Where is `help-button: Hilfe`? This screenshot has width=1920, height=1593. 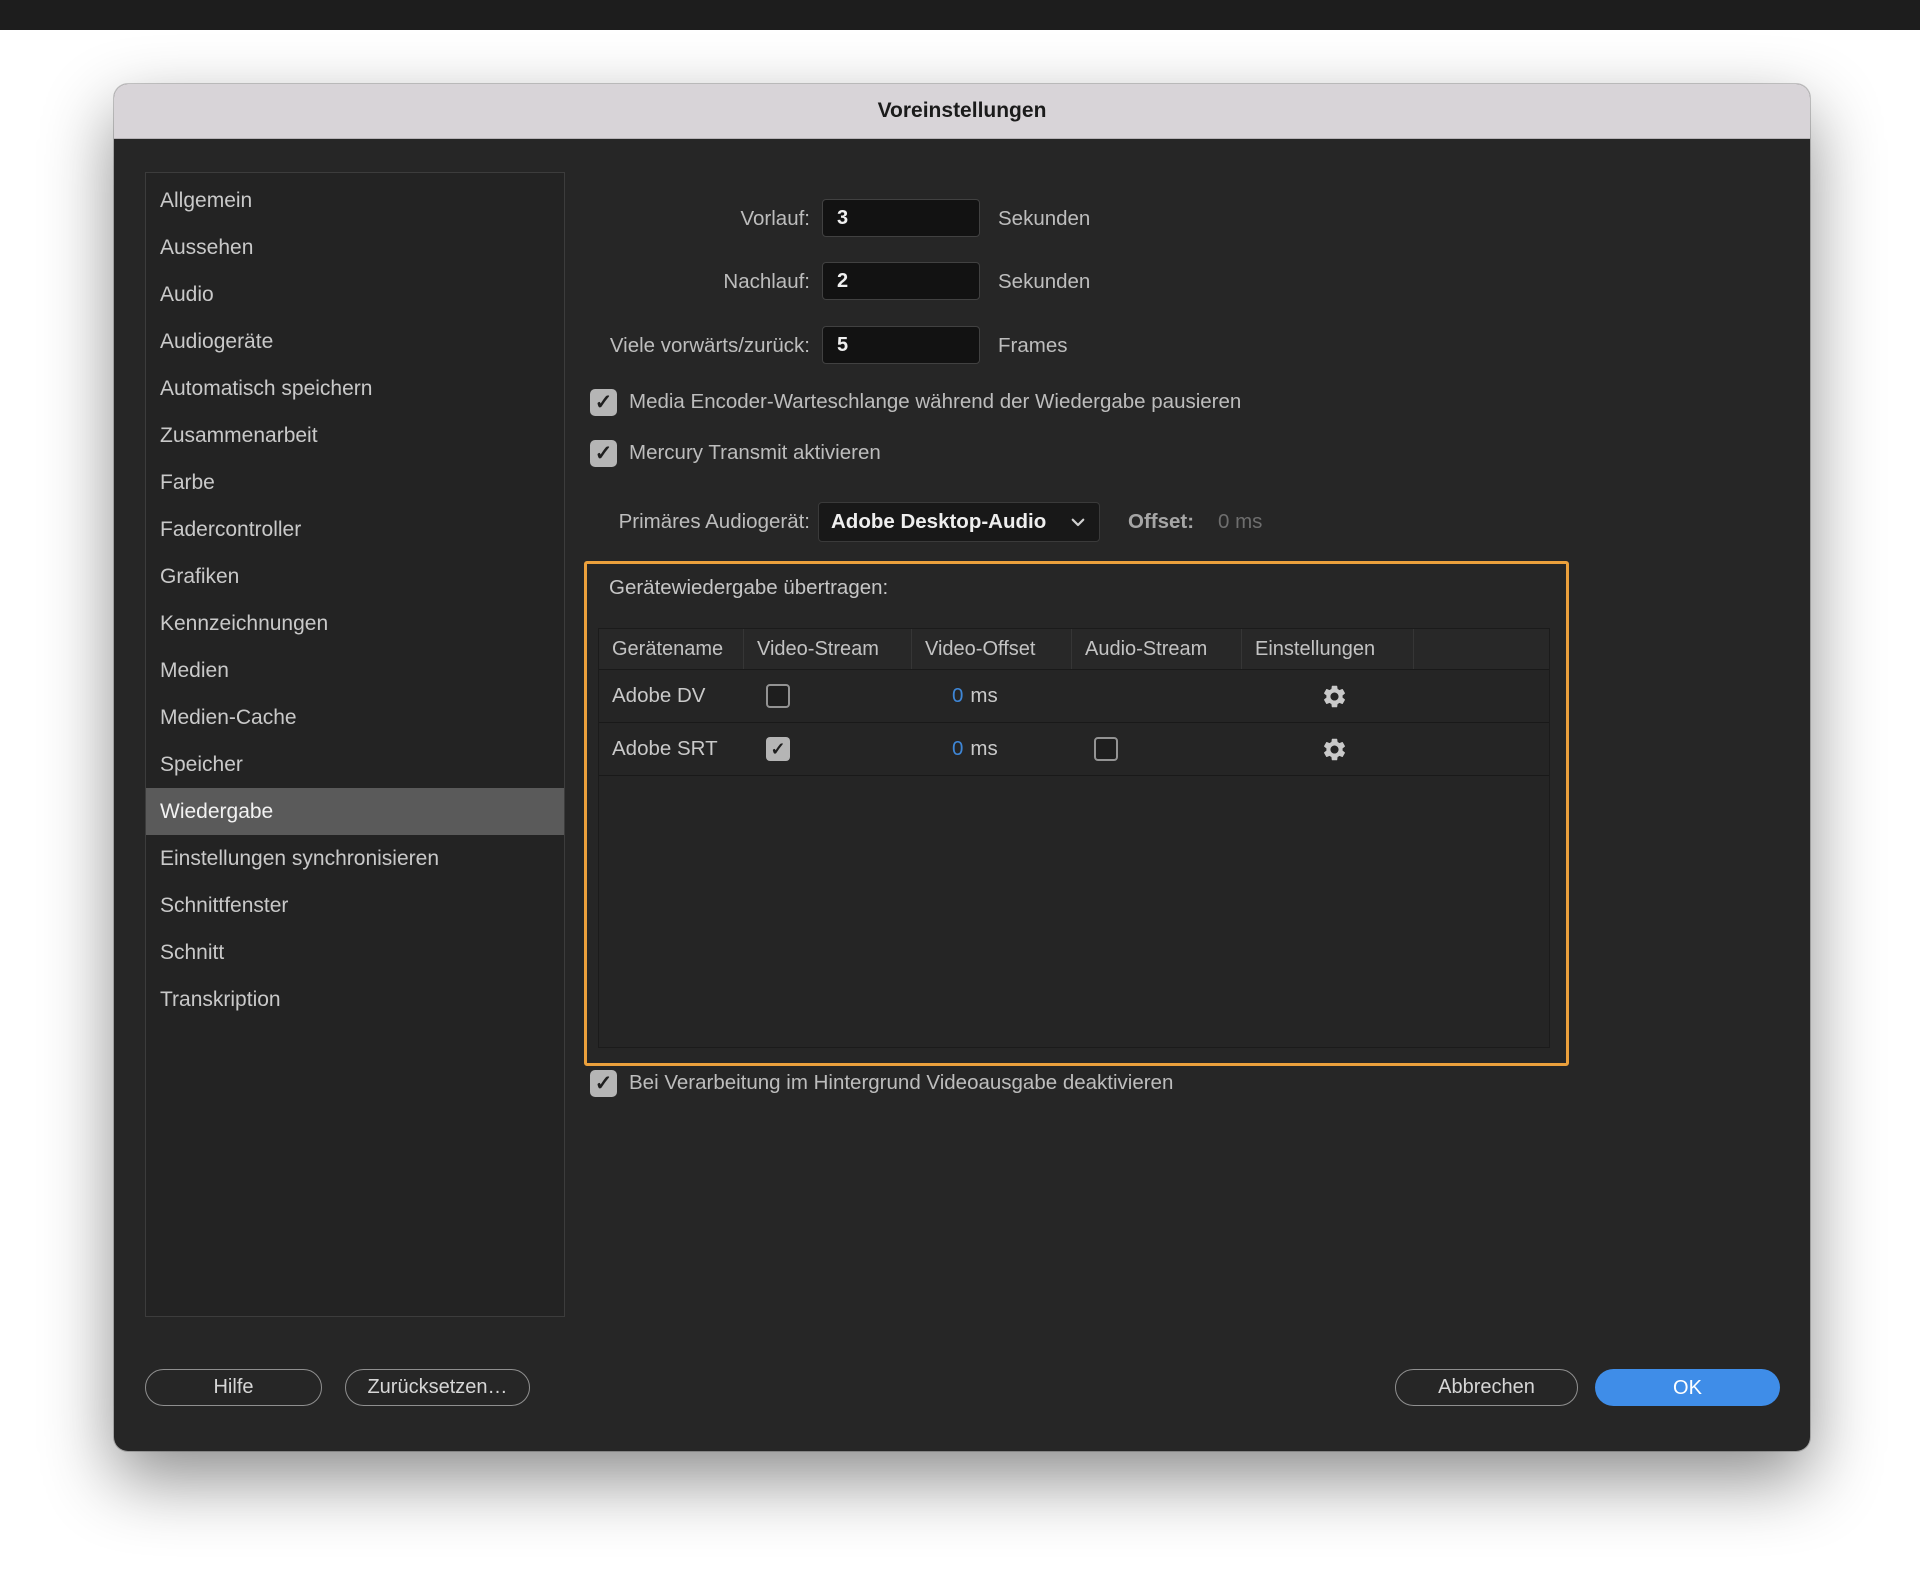
help-button: Hilfe is located at coordinates (233, 1387).